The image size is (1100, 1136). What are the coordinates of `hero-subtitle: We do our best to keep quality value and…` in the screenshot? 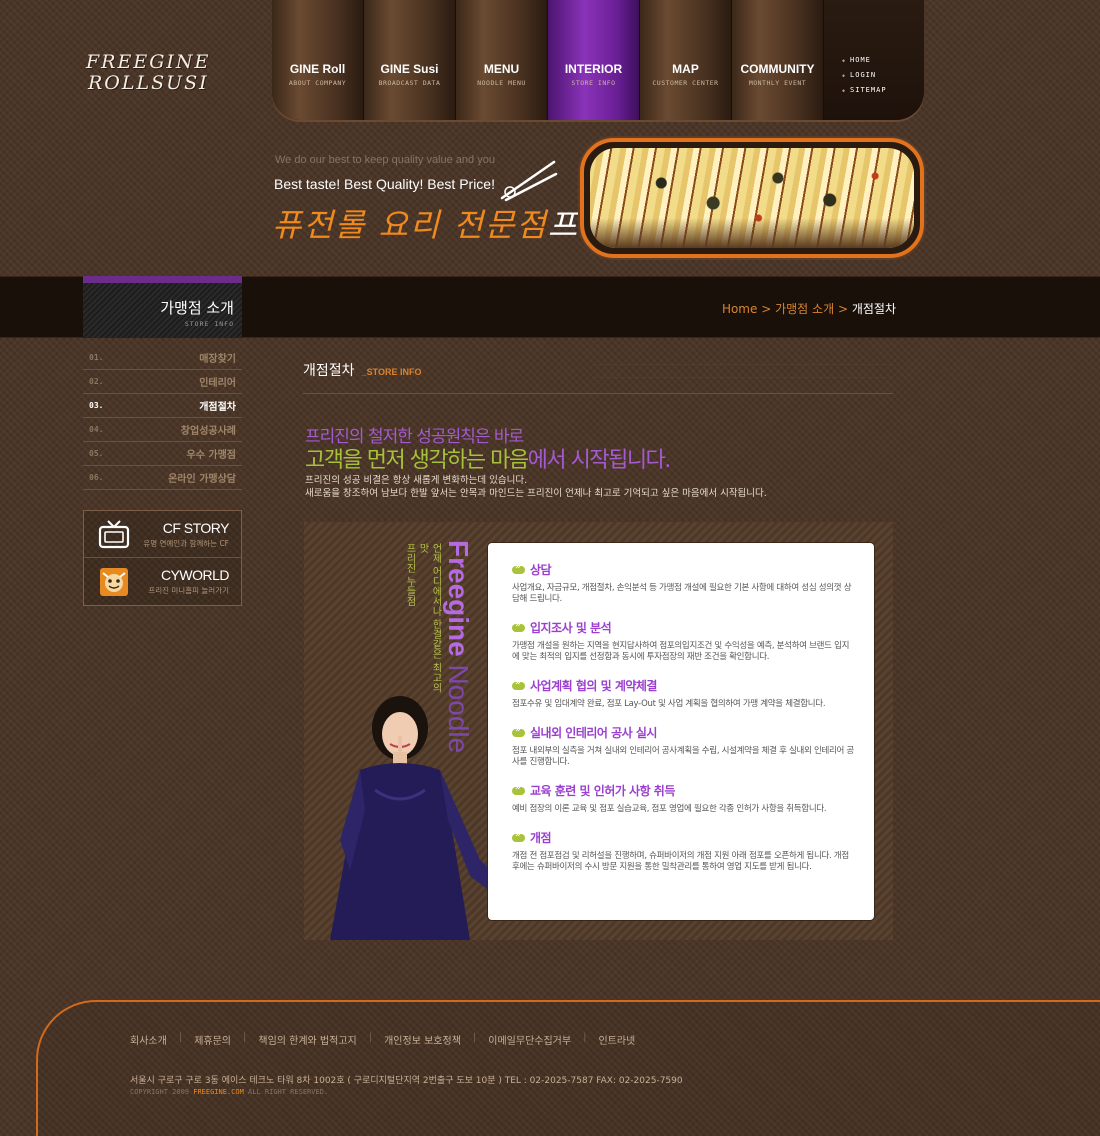 It's located at (385, 160).